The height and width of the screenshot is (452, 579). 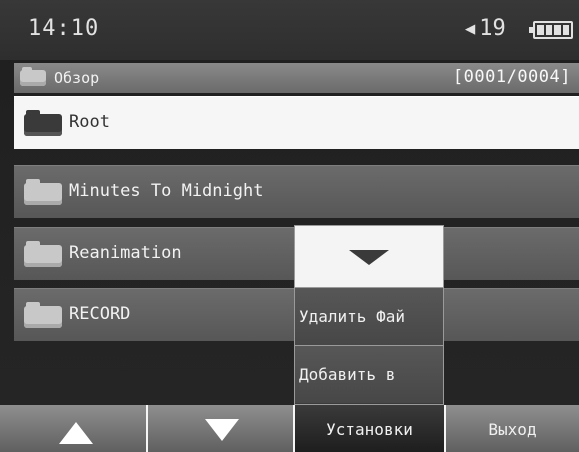 I want to click on list-item: Root, so click(x=296, y=122).